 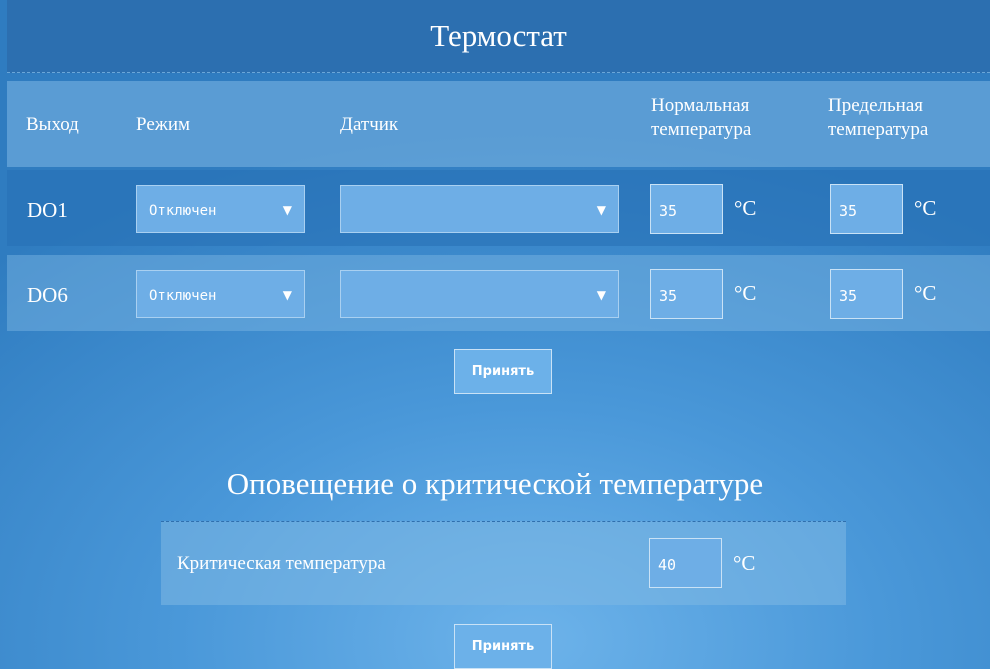 I want to click on column-header-sensor: Датчик, so click(x=369, y=124).